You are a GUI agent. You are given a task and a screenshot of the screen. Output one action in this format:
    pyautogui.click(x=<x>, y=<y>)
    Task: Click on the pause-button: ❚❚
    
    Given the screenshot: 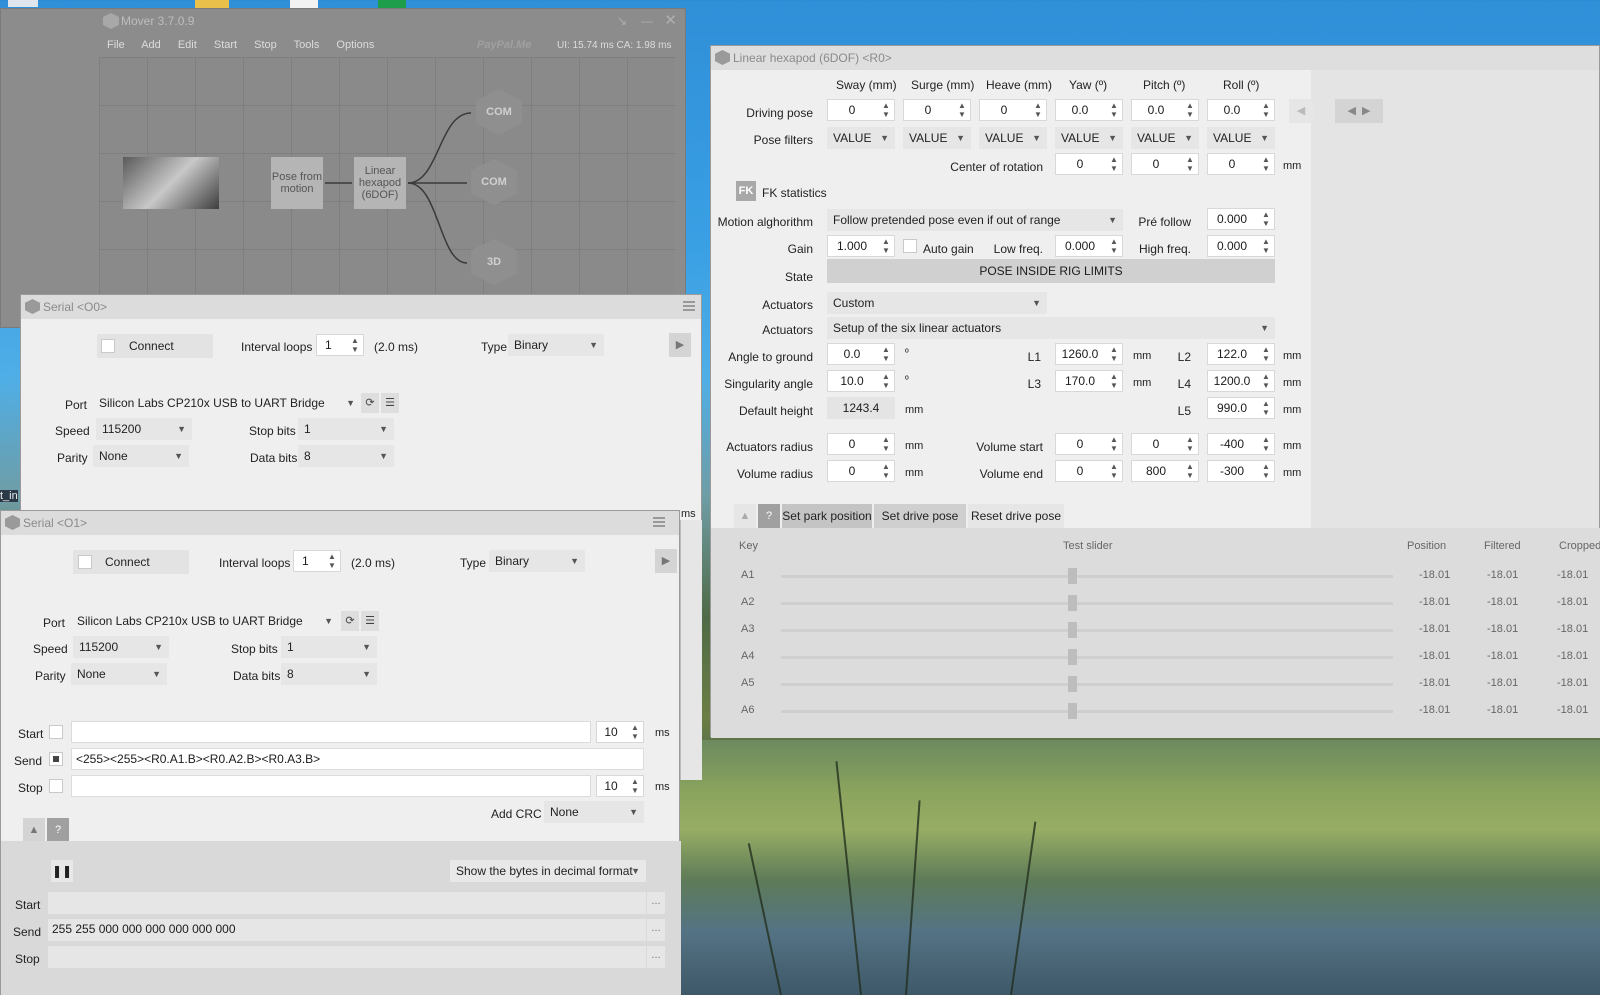 What is the action you would take?
    pyautogui.click(x=62, y=871)
    